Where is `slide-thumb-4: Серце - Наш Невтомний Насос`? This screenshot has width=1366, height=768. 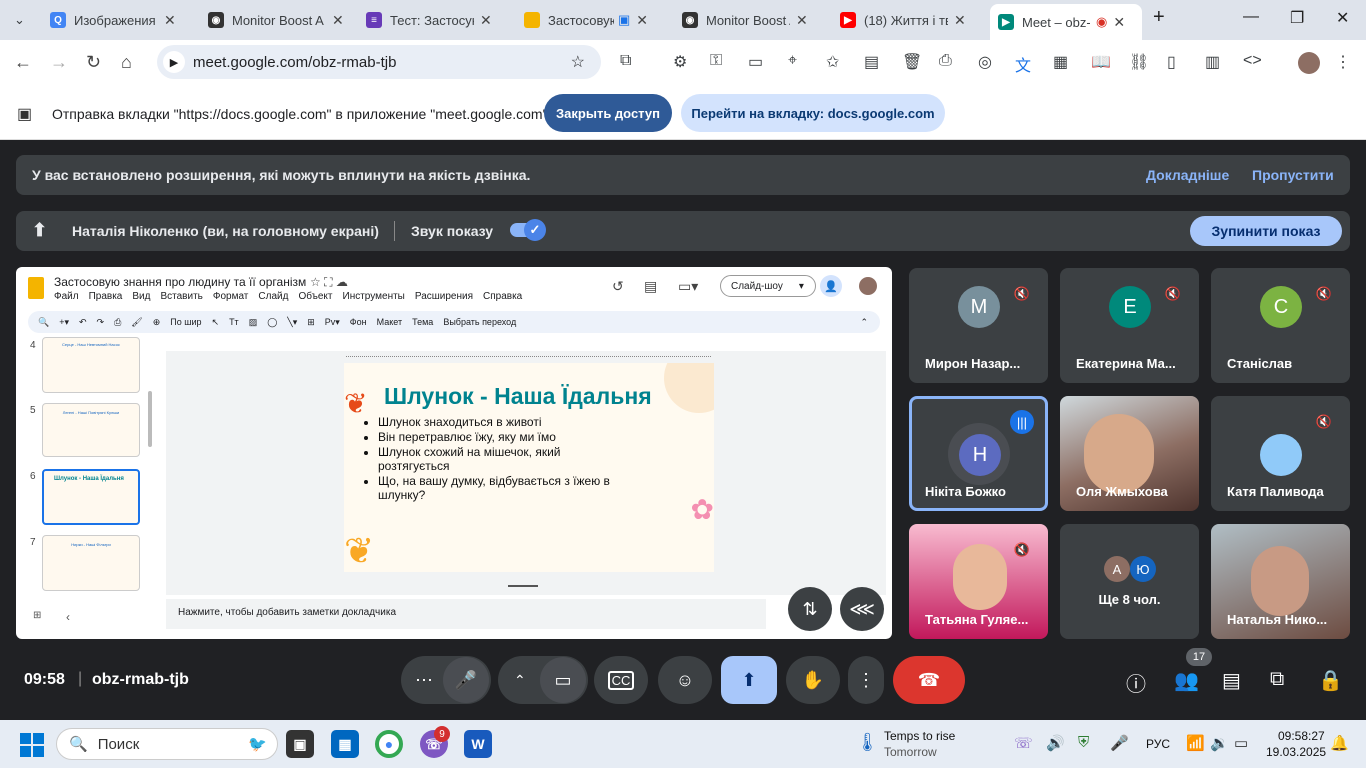 slide-thumb-4: Серце - Наш Невтомний Насос is located at coordinates (91, 365).